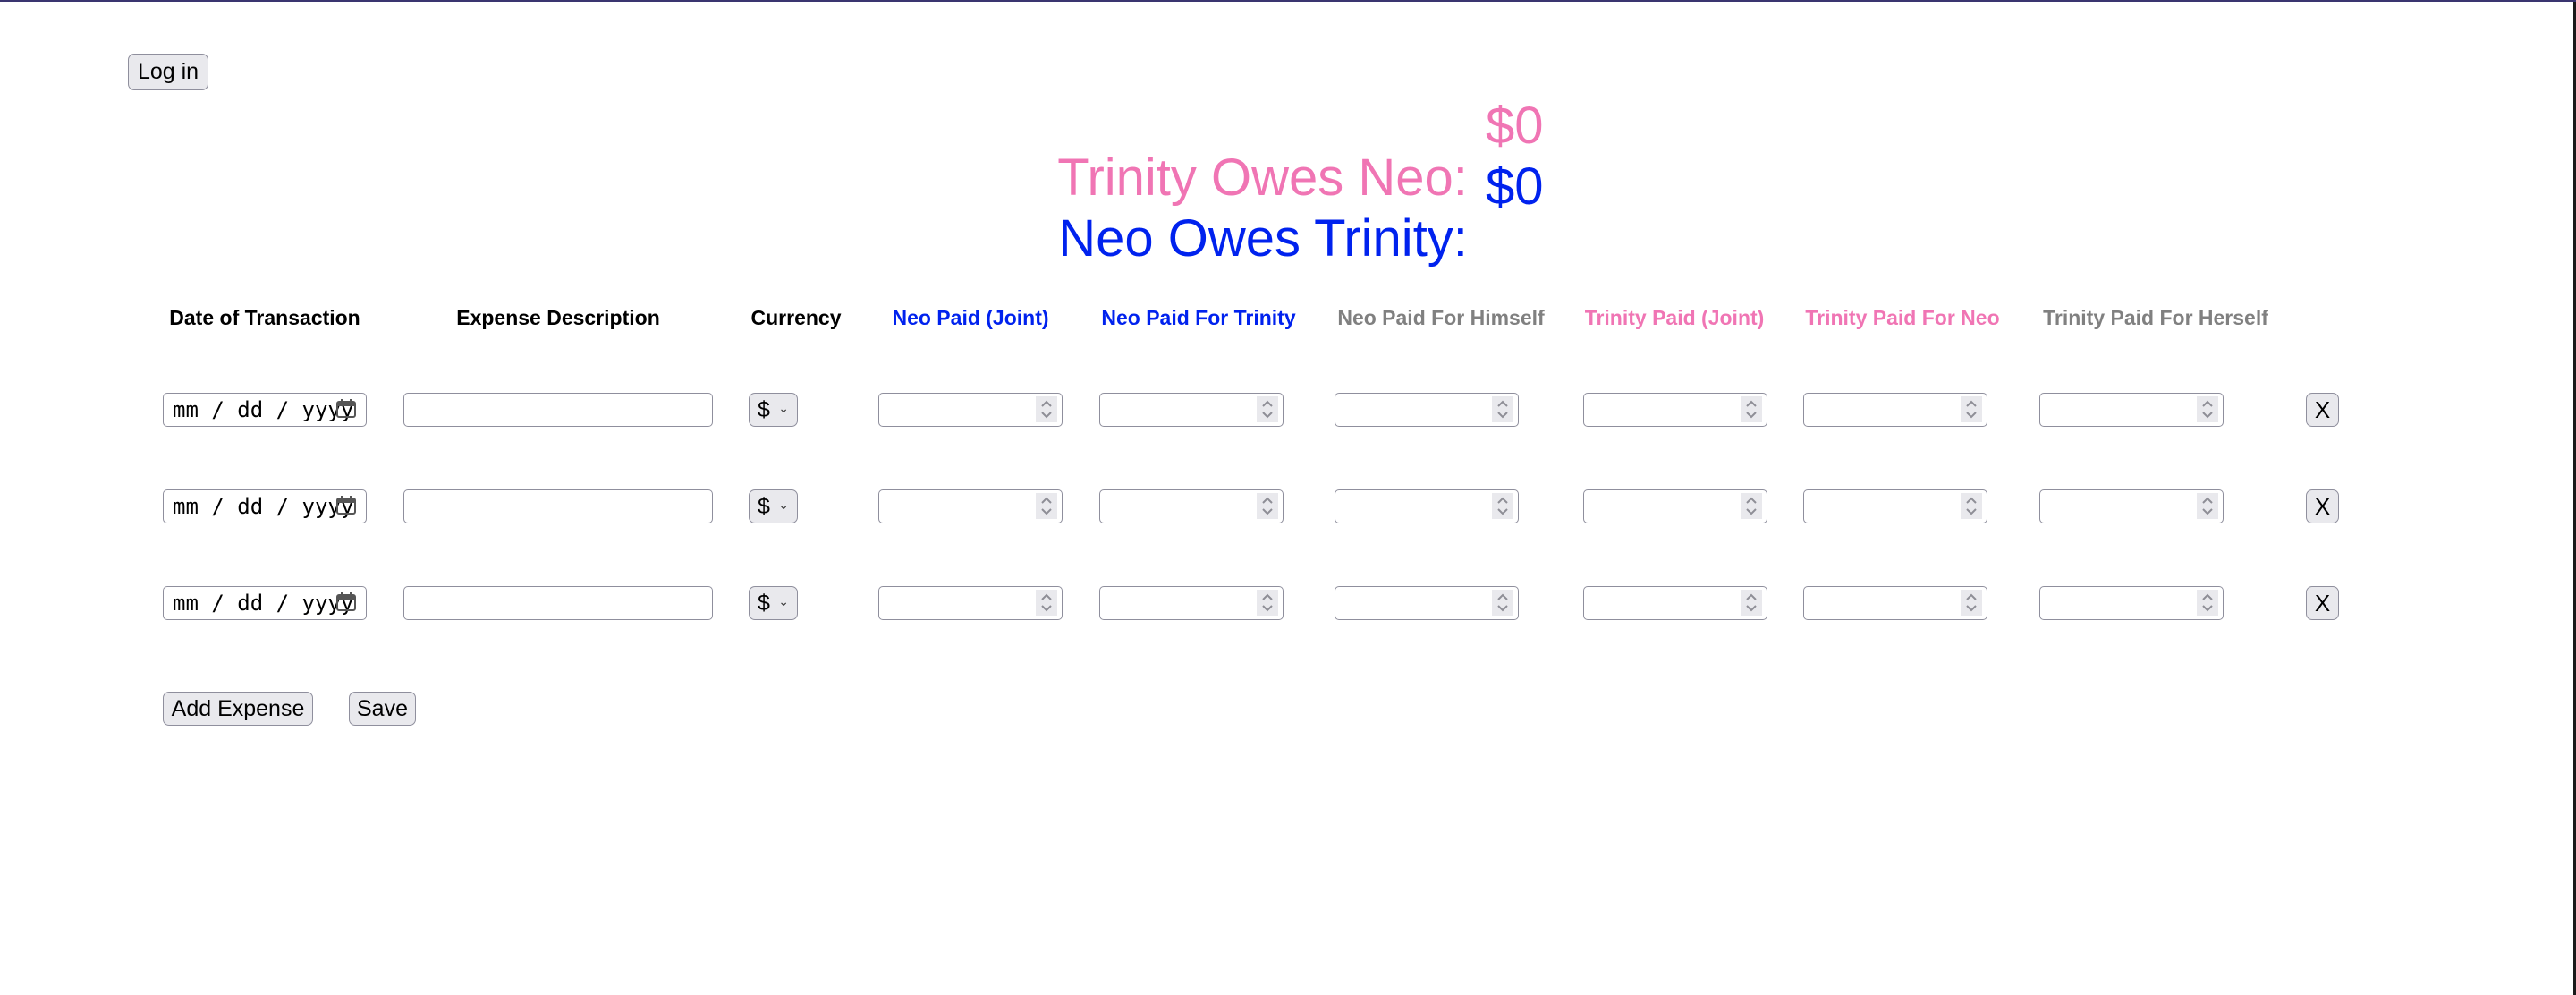 The width and height of the screenshot is (2576, 995). What do you see at coordinates (264, 317) in the screenshot?
I see `header-date: Date of Transaction` at bounding box center [264, 317].